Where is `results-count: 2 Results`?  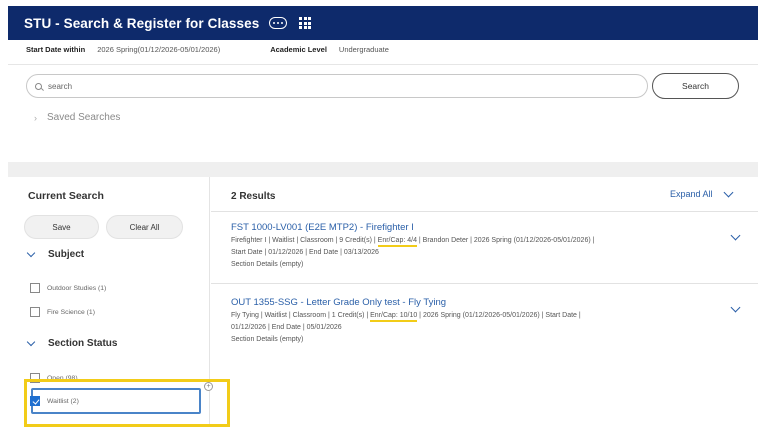 results-count: 2 Results is located at coordinates (253, 196).